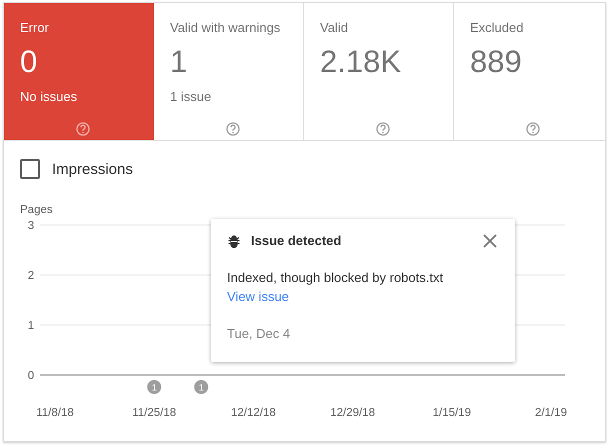 The width and height of the screenshot is (609, 445). Describe the element at coordinates (234, 241) in the screenshot. I see `bug-icon` at that location.